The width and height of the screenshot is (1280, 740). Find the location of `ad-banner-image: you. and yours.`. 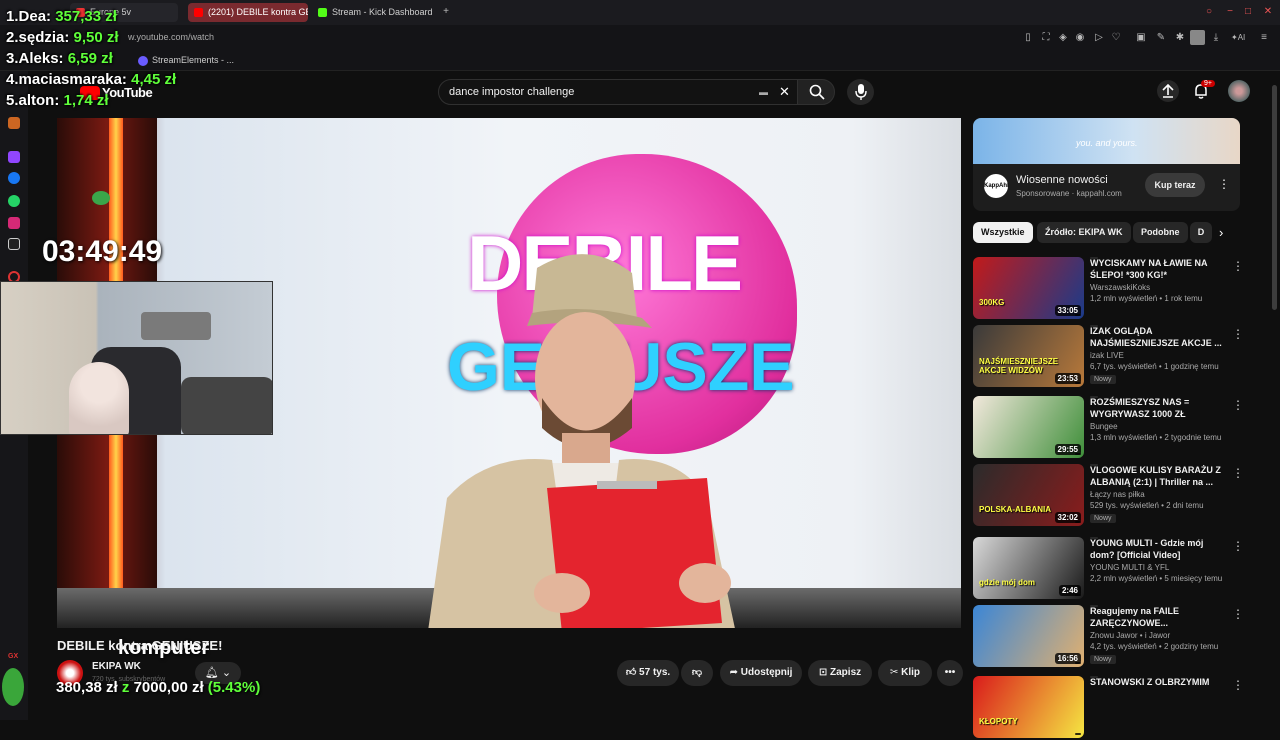

ad-banner-image: you. and yours. is located at coordinates (1106, 141).